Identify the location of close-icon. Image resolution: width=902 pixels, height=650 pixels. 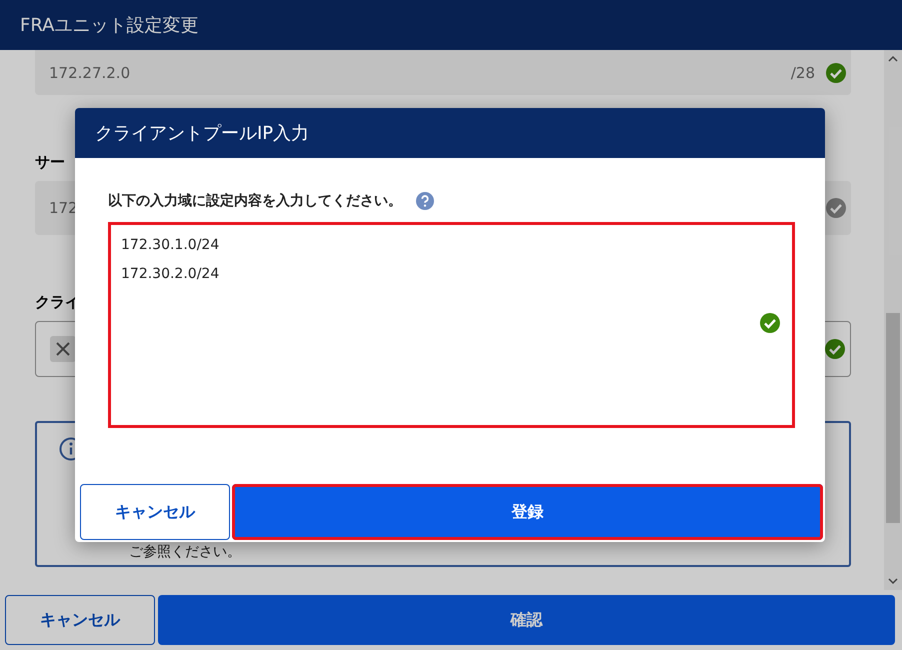
(63, 349).